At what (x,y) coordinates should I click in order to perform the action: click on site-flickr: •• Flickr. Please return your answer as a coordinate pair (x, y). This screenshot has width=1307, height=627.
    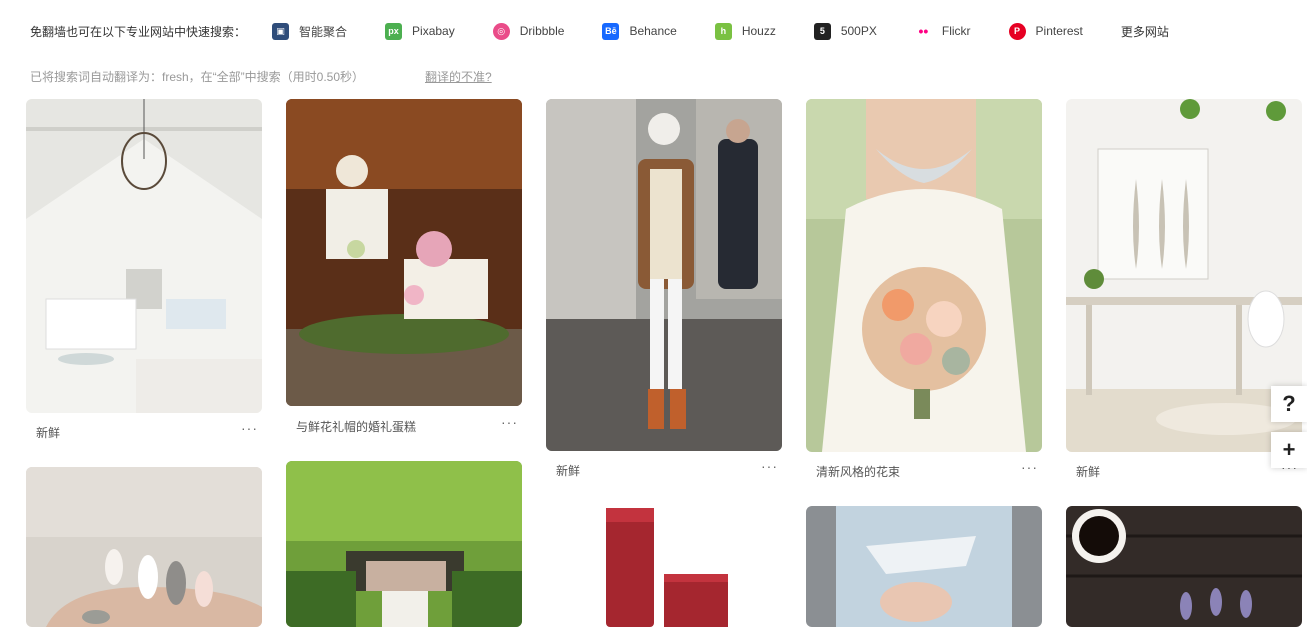
    Looking at the image, I should click on (942, 31).